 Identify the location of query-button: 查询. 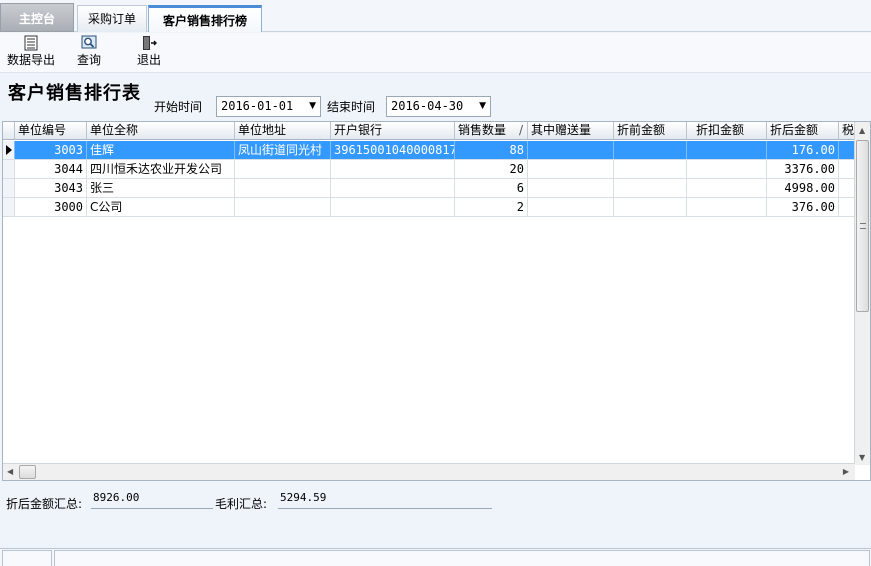
(89, 53).